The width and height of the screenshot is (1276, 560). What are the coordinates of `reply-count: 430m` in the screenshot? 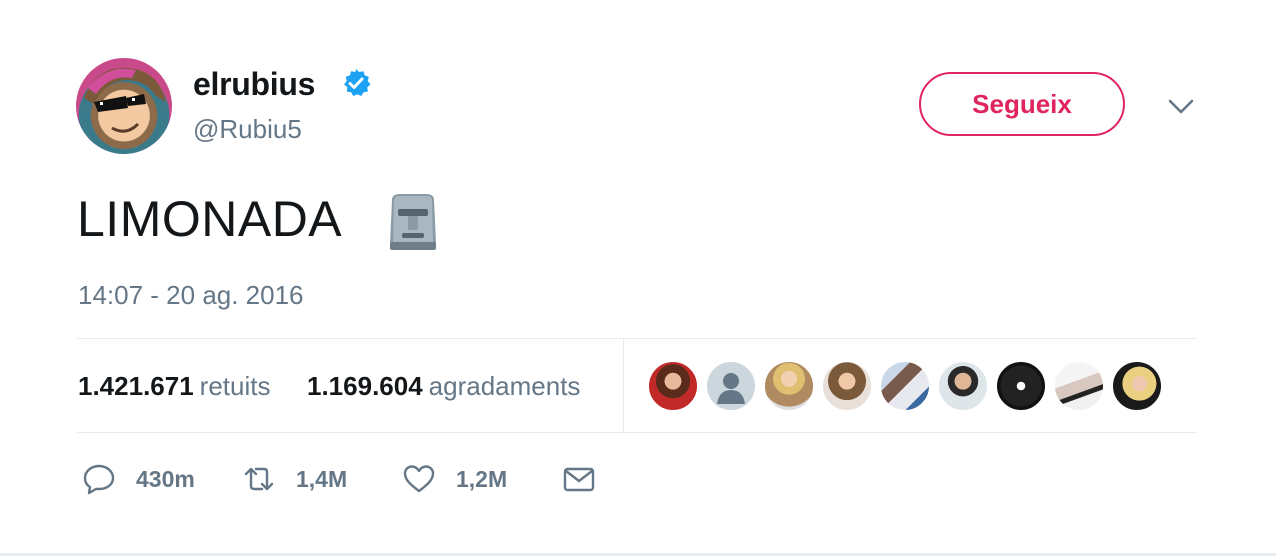 It's located at (165, 478).